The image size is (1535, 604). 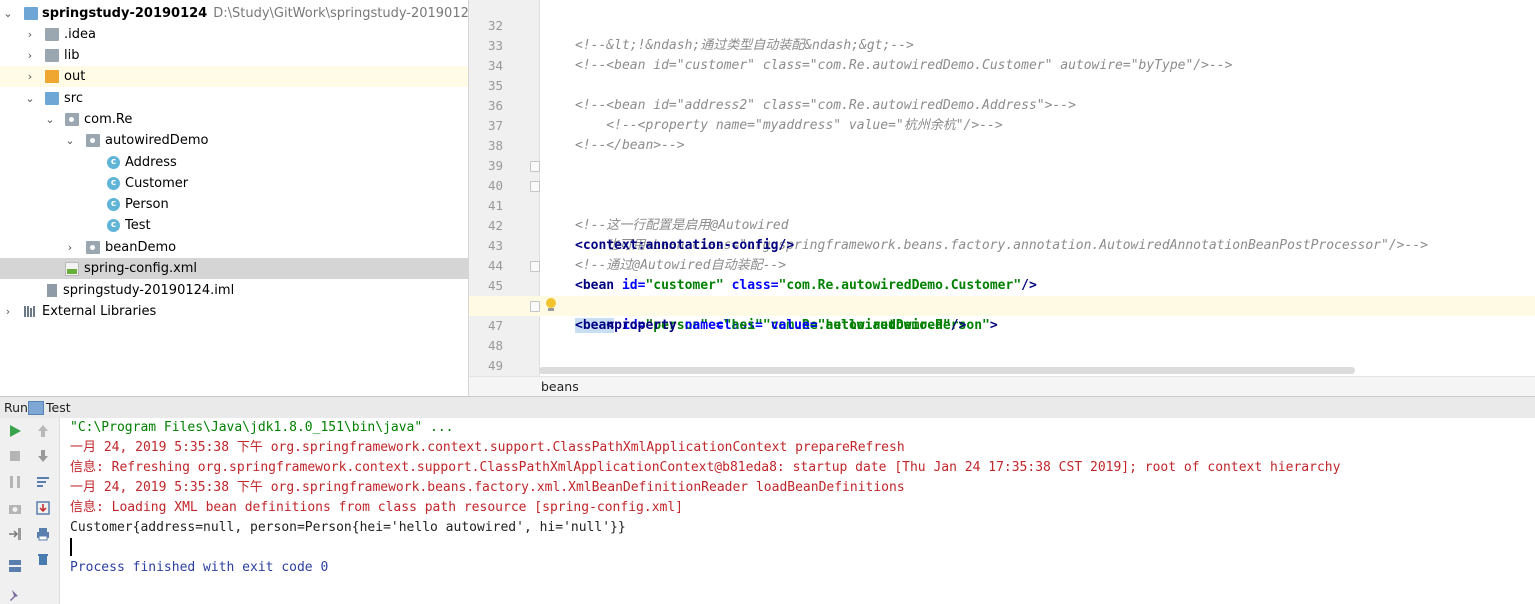 I want to click on code-line: 34, so click(x=1002, y=54).